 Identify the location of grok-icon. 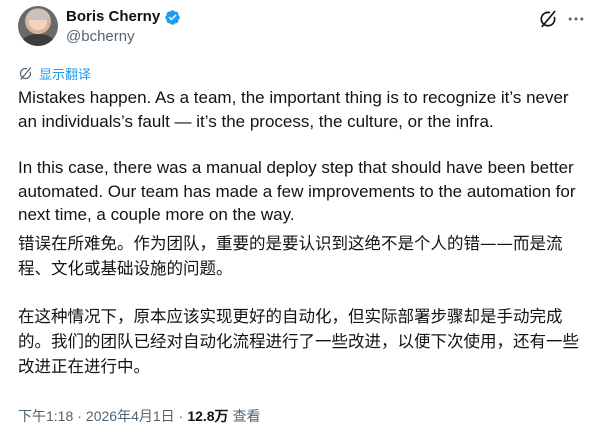
(548, 19).